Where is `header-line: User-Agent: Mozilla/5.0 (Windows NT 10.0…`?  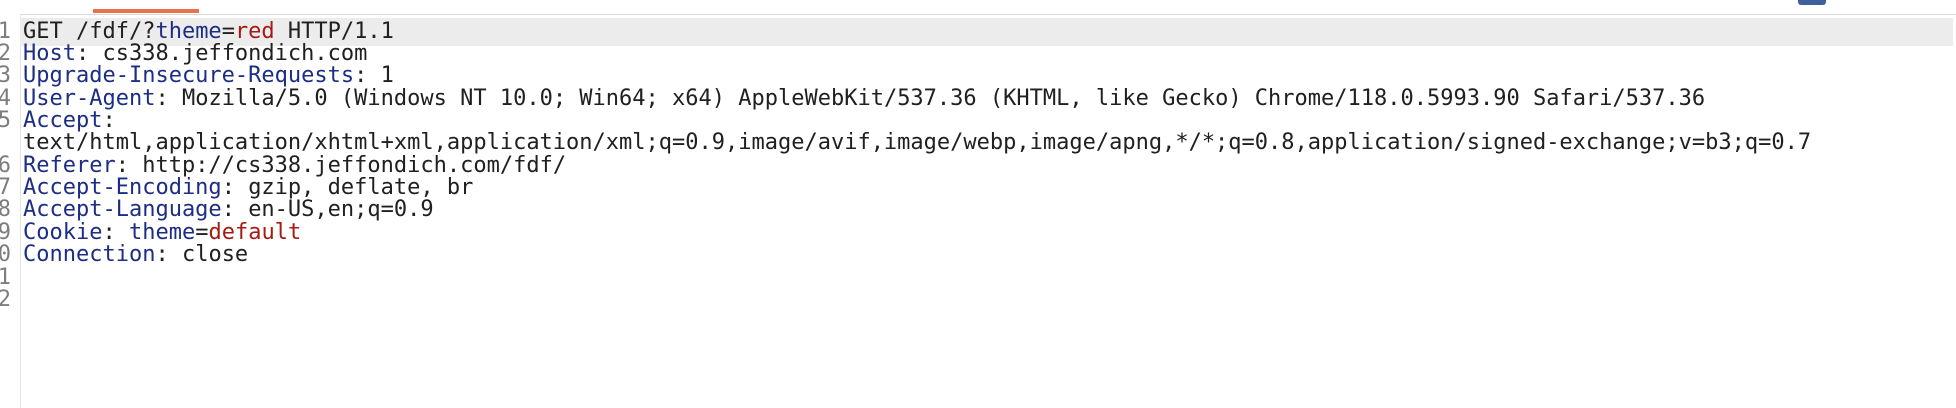
header-line: User-Agent: Mozilla/5.0 (Windows NT 10.0… is located at coordinates (864, 99).